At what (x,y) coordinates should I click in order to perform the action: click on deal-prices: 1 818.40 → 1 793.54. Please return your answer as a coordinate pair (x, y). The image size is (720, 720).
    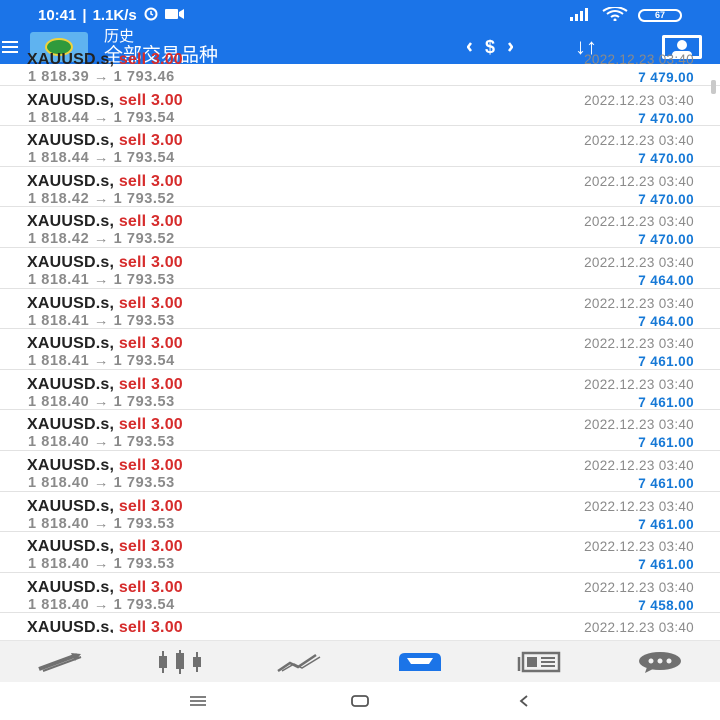
    Looking at the image, I should click on (101, 605).